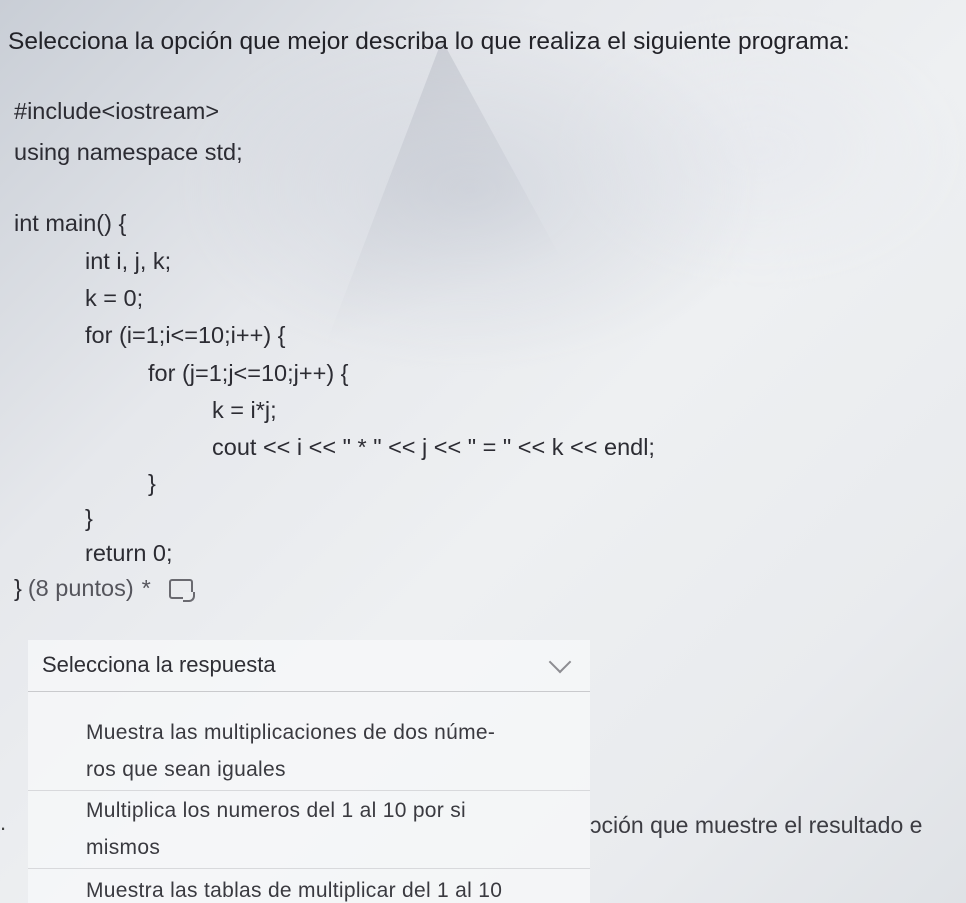 This screenshot has height=903, width=966. What do you see at coordinates (123, 847) in the screenshot?
I see `option-2-line-2: mismos` at bounding box center [123, 847].